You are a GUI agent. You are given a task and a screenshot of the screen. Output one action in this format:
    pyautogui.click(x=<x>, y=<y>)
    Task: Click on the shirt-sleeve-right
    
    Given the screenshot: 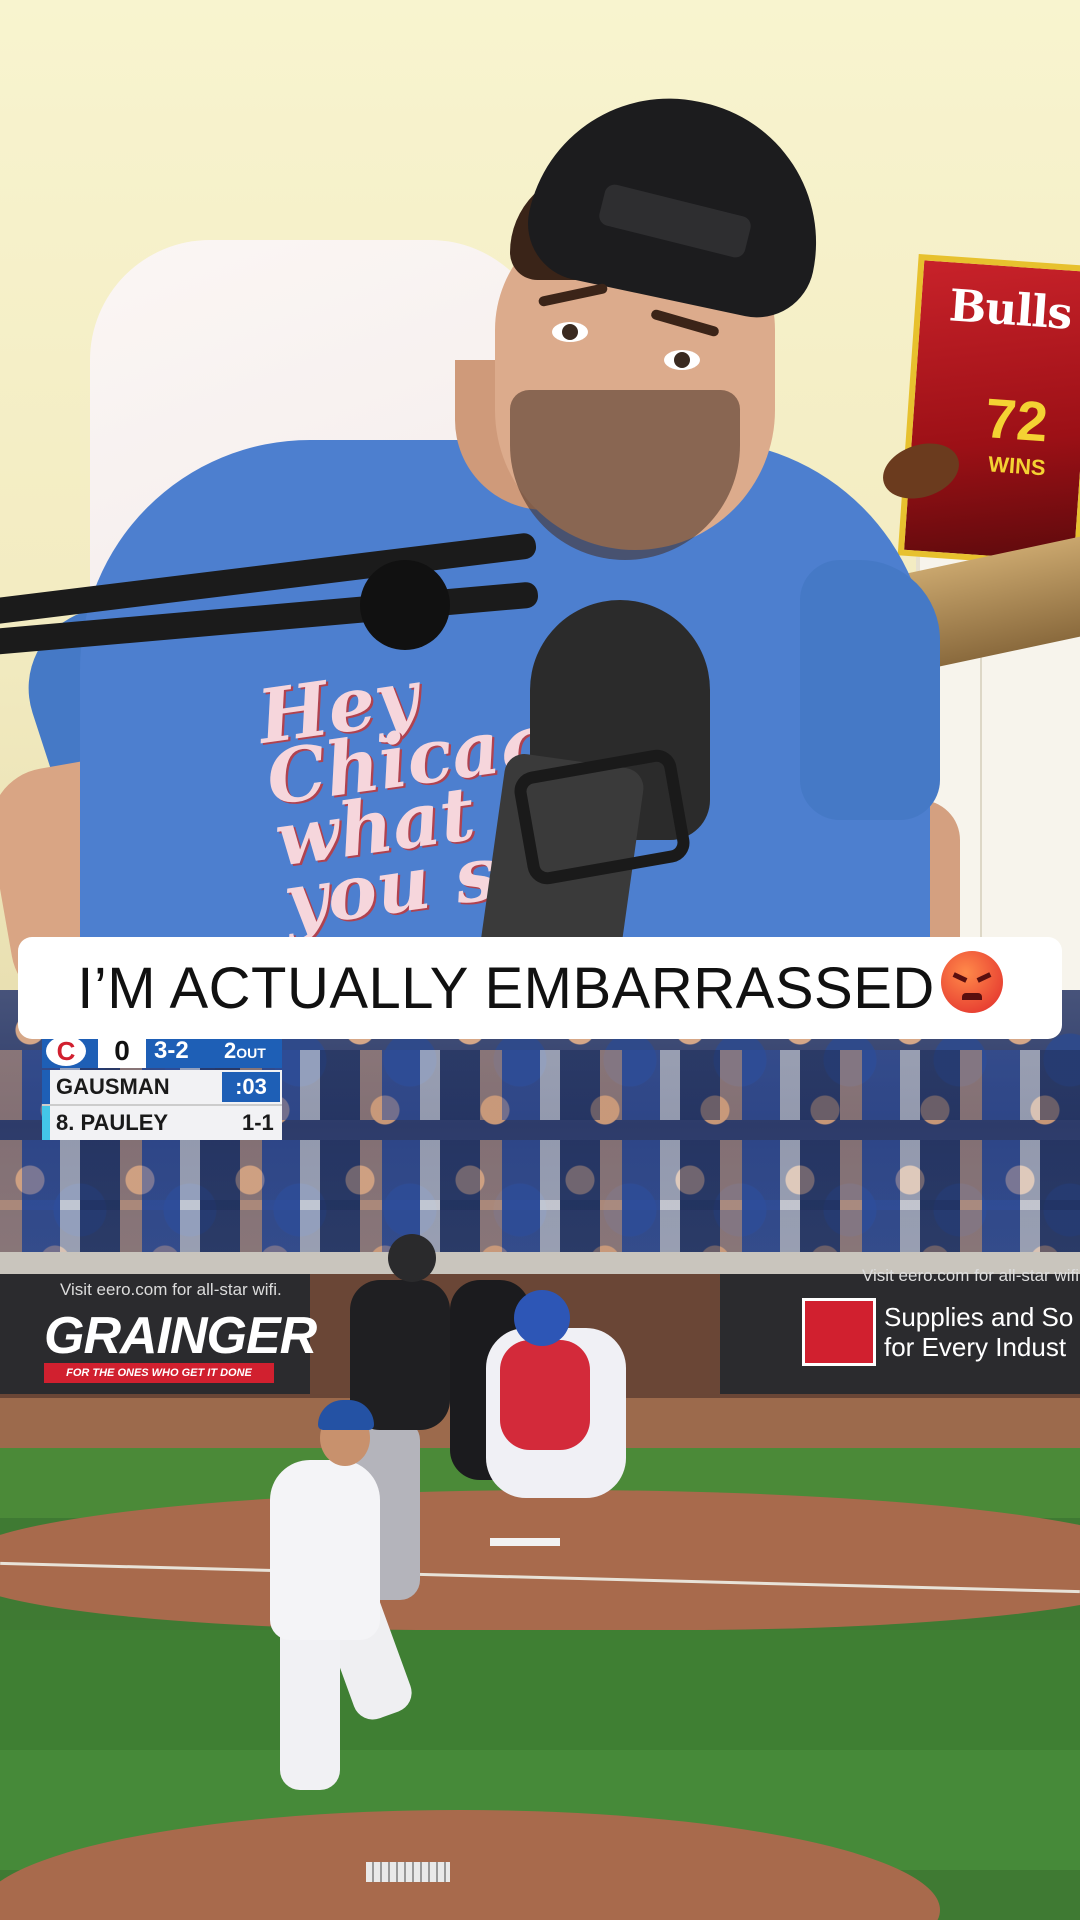 What is the action you would take?
    pyautogui.click(x=870, y=690)
    